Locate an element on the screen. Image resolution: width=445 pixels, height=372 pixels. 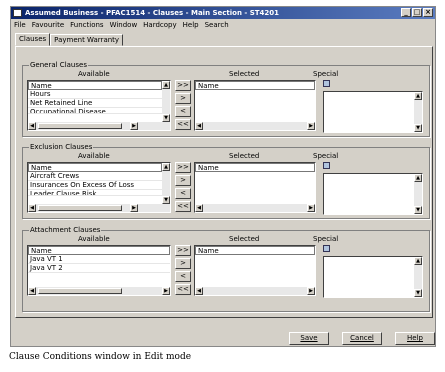
list-item: Insurances On Excess Of Loss is located at coordinates (95, 185).